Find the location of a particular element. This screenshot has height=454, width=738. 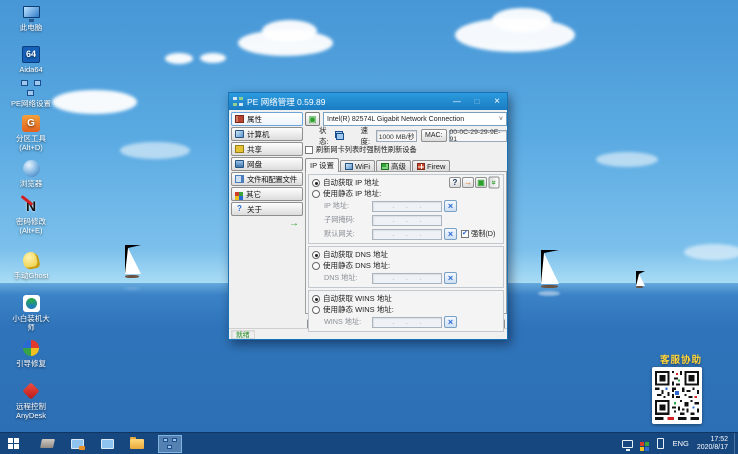

chevron-down-icon: ˅ is located at coordinates (500, 119).